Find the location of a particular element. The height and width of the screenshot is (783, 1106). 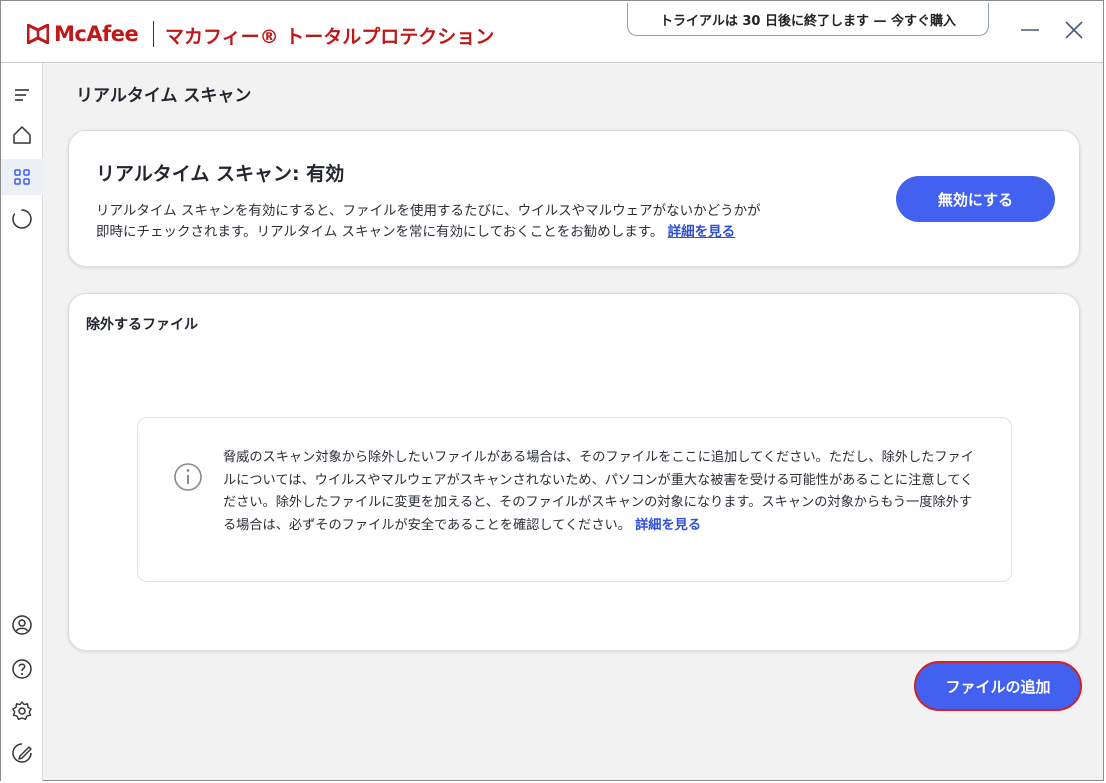

sidebar-feedback-button is located at coordinates (22, 753).